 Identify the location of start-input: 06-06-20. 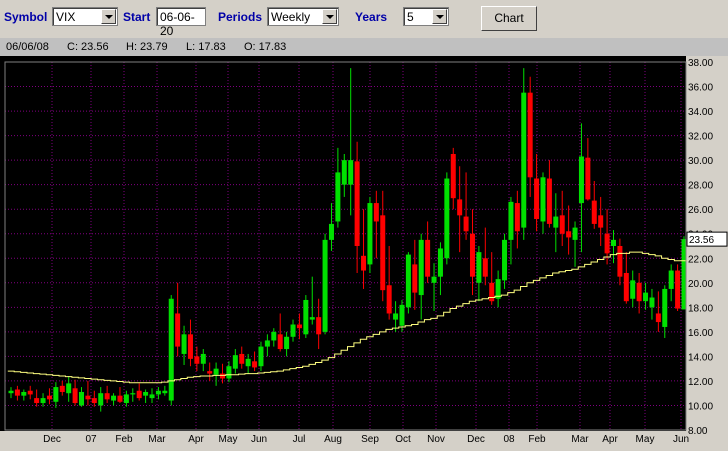
(181, 22).